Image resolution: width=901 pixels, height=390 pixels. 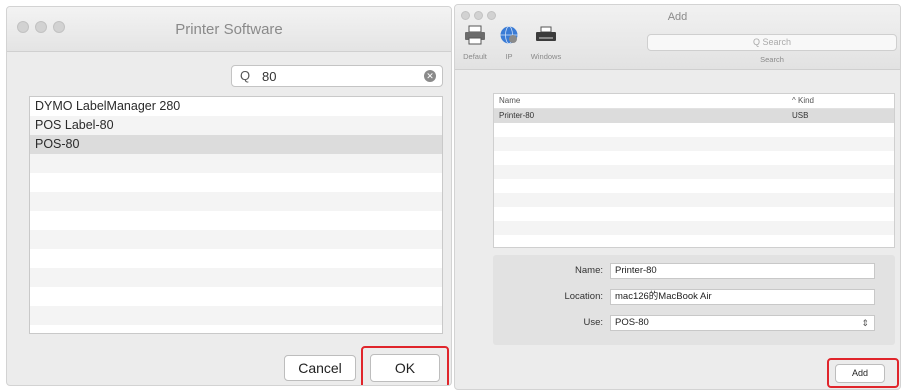 What do you see at coordinates (517, 115) in the screenshot?
I see `printer-name: Printer-80` at bounding box center [517, 115].